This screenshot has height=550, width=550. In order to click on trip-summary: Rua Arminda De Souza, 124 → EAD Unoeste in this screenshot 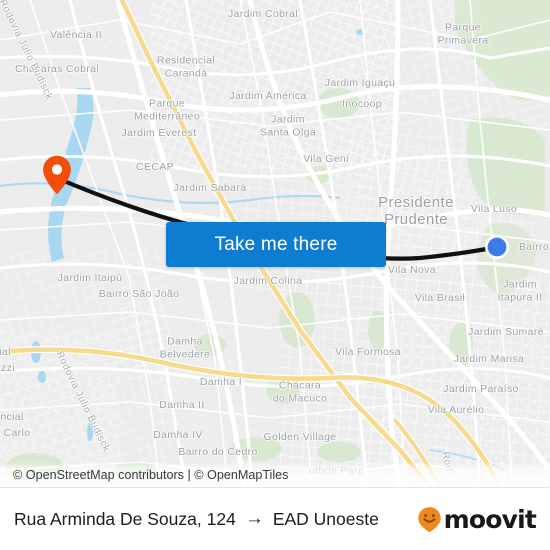, I will do `click(196, 519)`.